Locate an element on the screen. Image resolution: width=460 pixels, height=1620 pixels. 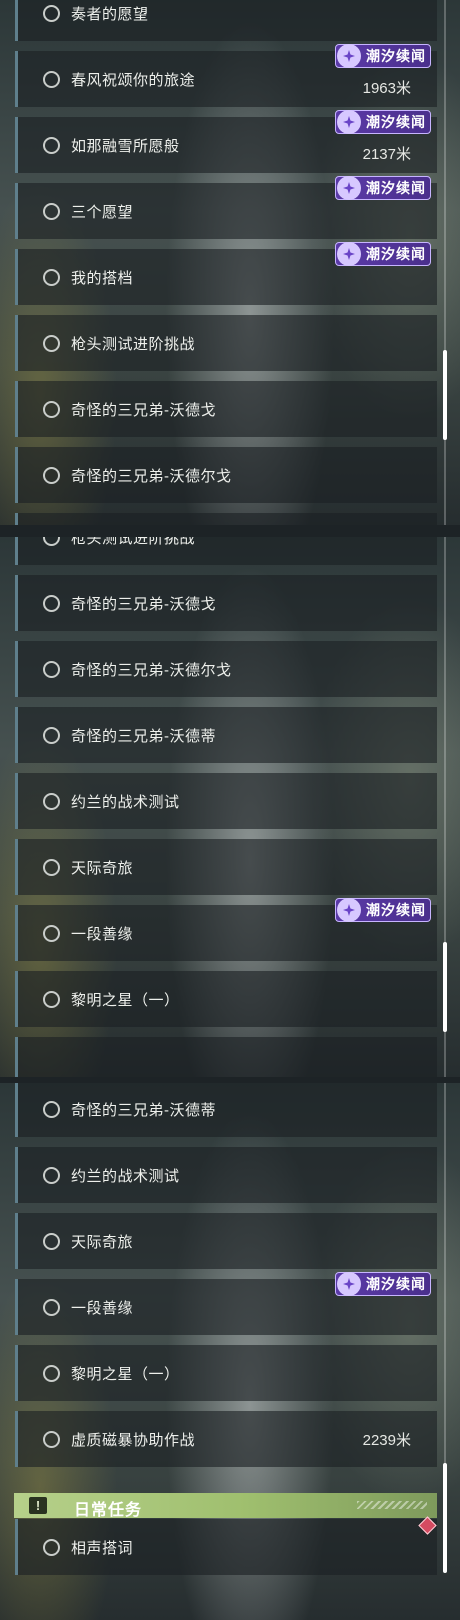
quest-label: 虚质磁暴协助作战 is located at coordinates (133, 1440).